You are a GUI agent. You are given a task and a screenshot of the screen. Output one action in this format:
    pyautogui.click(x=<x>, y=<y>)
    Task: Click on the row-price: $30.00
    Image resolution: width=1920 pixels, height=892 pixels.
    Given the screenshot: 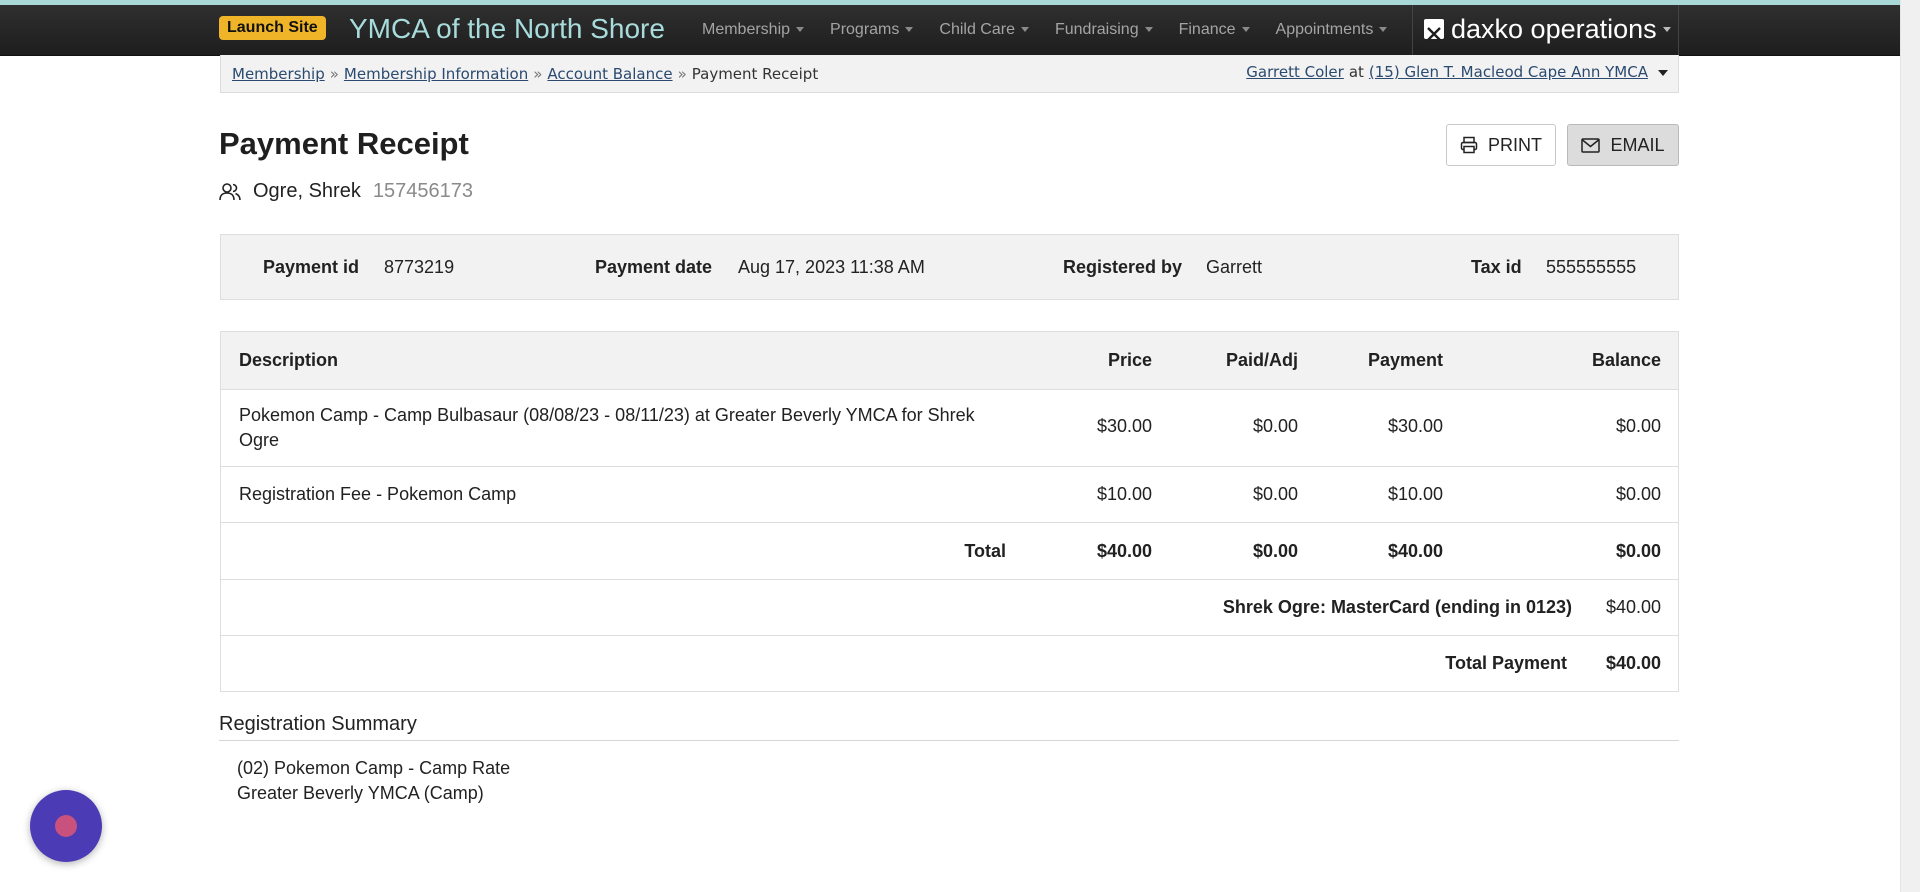 What is the action you would take?
    pyautogui.click(x=1124, y=426)
    